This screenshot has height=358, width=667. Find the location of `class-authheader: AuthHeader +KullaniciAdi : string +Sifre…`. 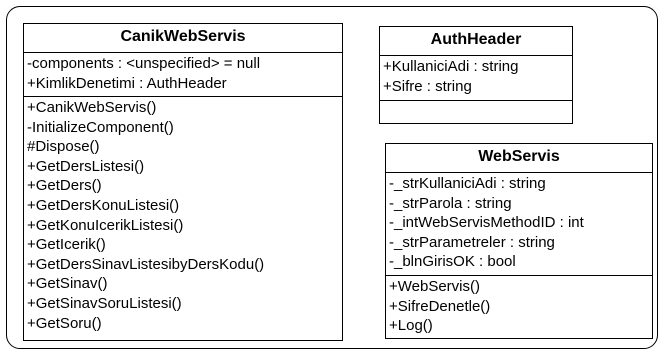

class-authheader: AuthHeader +KullaniciAdi : string +Sifre… is located at coordinates (476, 75).